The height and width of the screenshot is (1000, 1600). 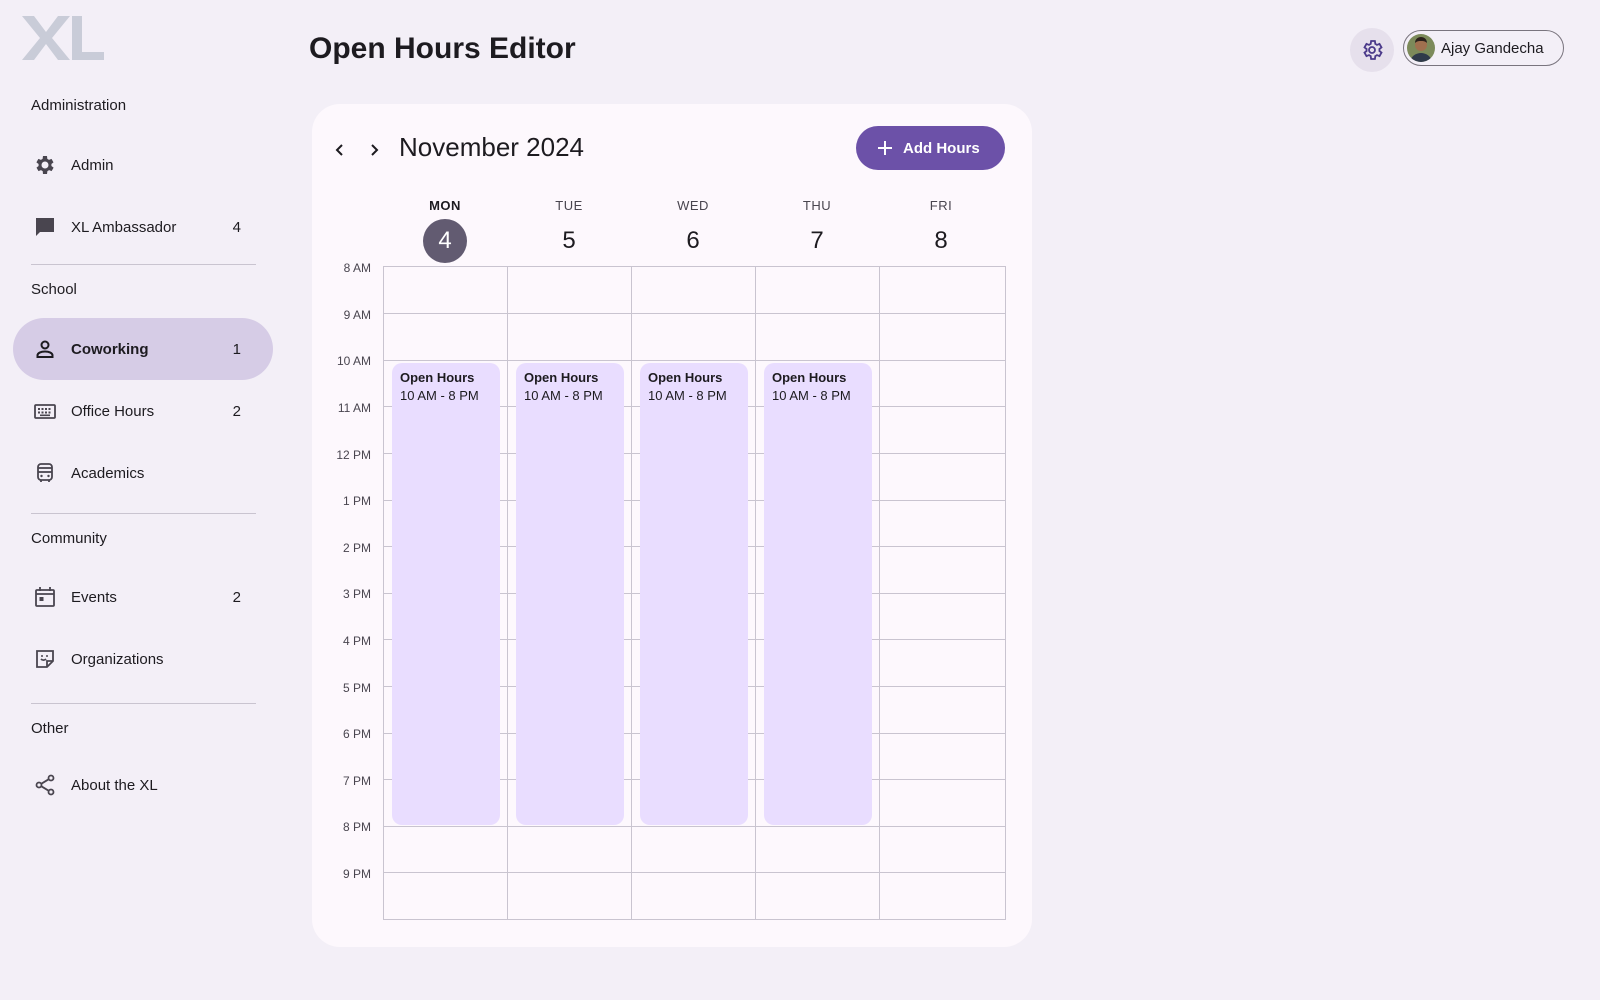 I want to click on event-block-mon: Open Hours 10 AM - 8 PM, so click(x=446, y=594).